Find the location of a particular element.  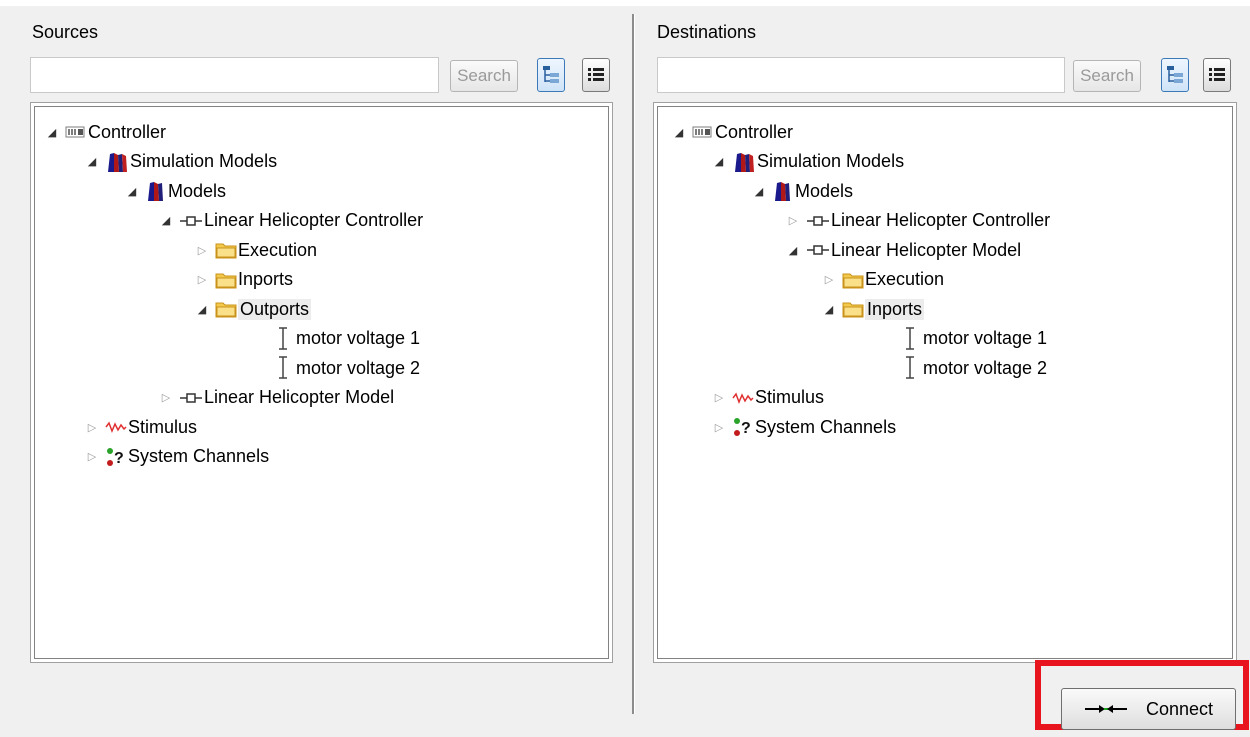

sources-list-view-button is located at coordinates (596, 75).